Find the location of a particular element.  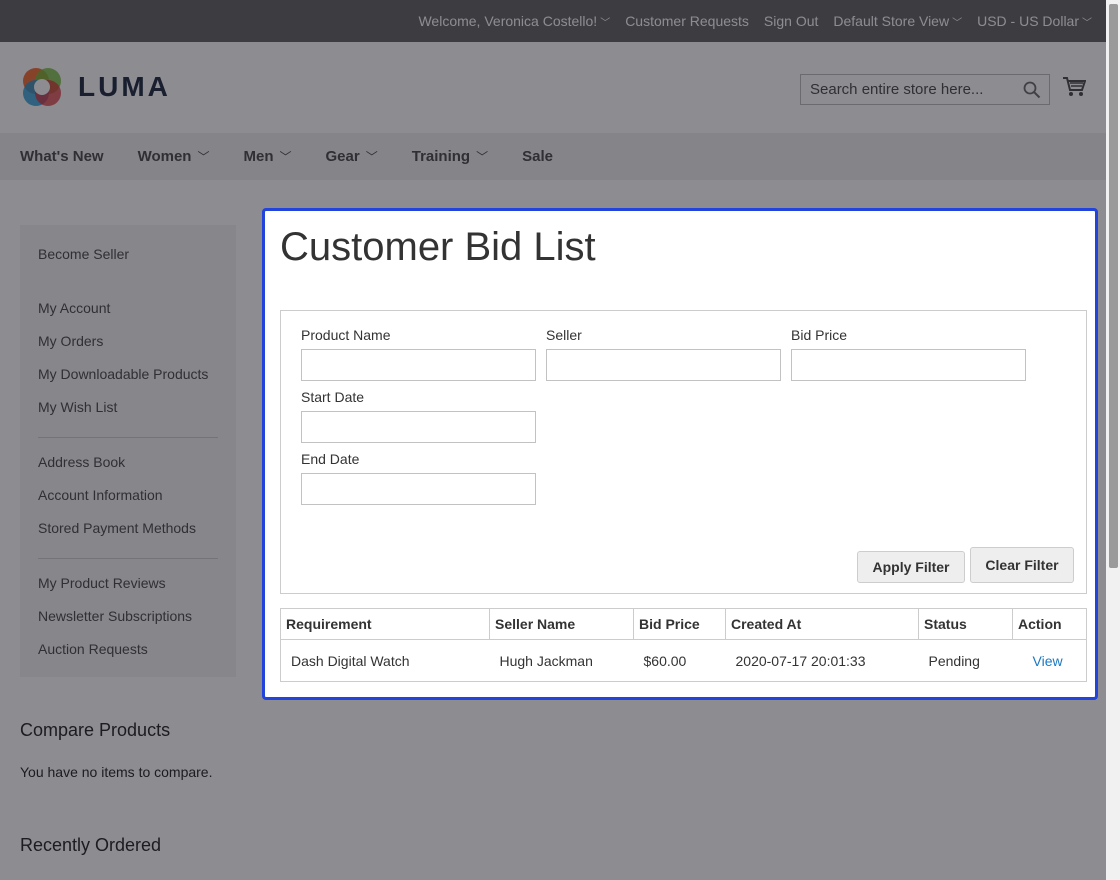

nav-label: Gear is located at coordinates (342, 156).